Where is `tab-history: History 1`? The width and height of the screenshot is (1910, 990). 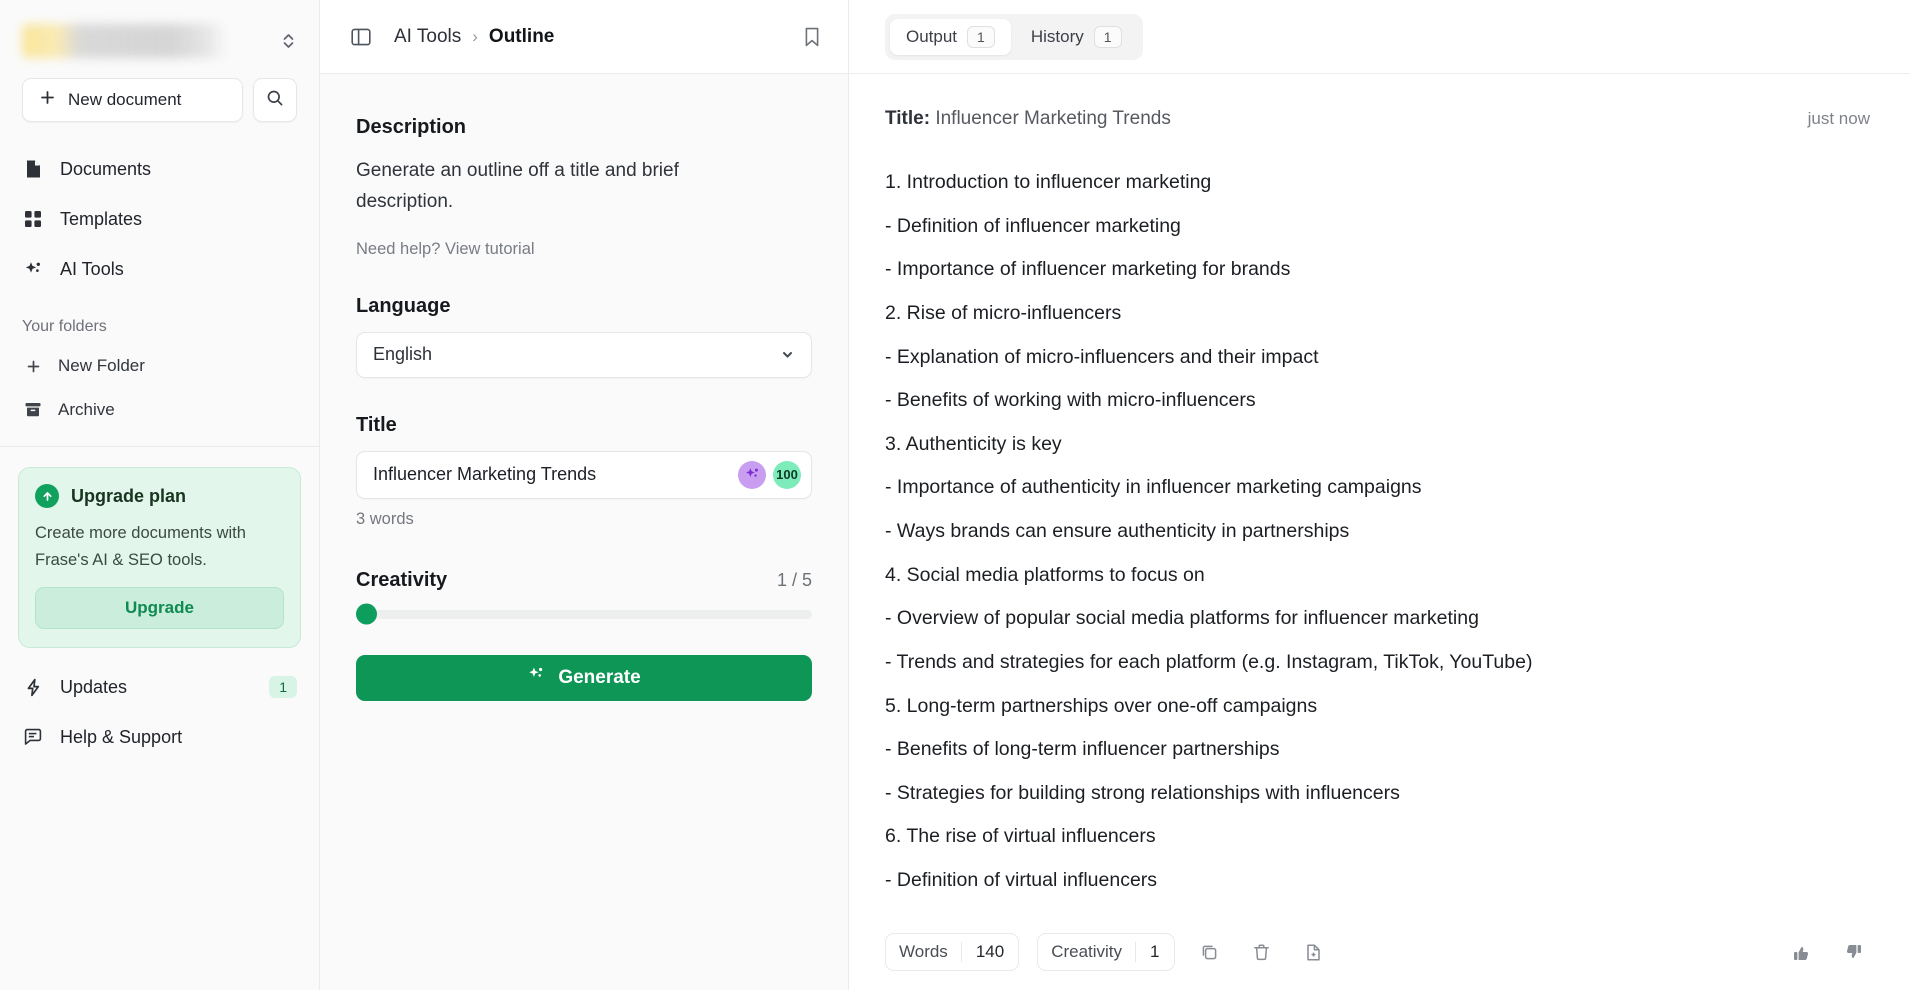
tab-history: History 1 is located at coordinates (1076, 37).